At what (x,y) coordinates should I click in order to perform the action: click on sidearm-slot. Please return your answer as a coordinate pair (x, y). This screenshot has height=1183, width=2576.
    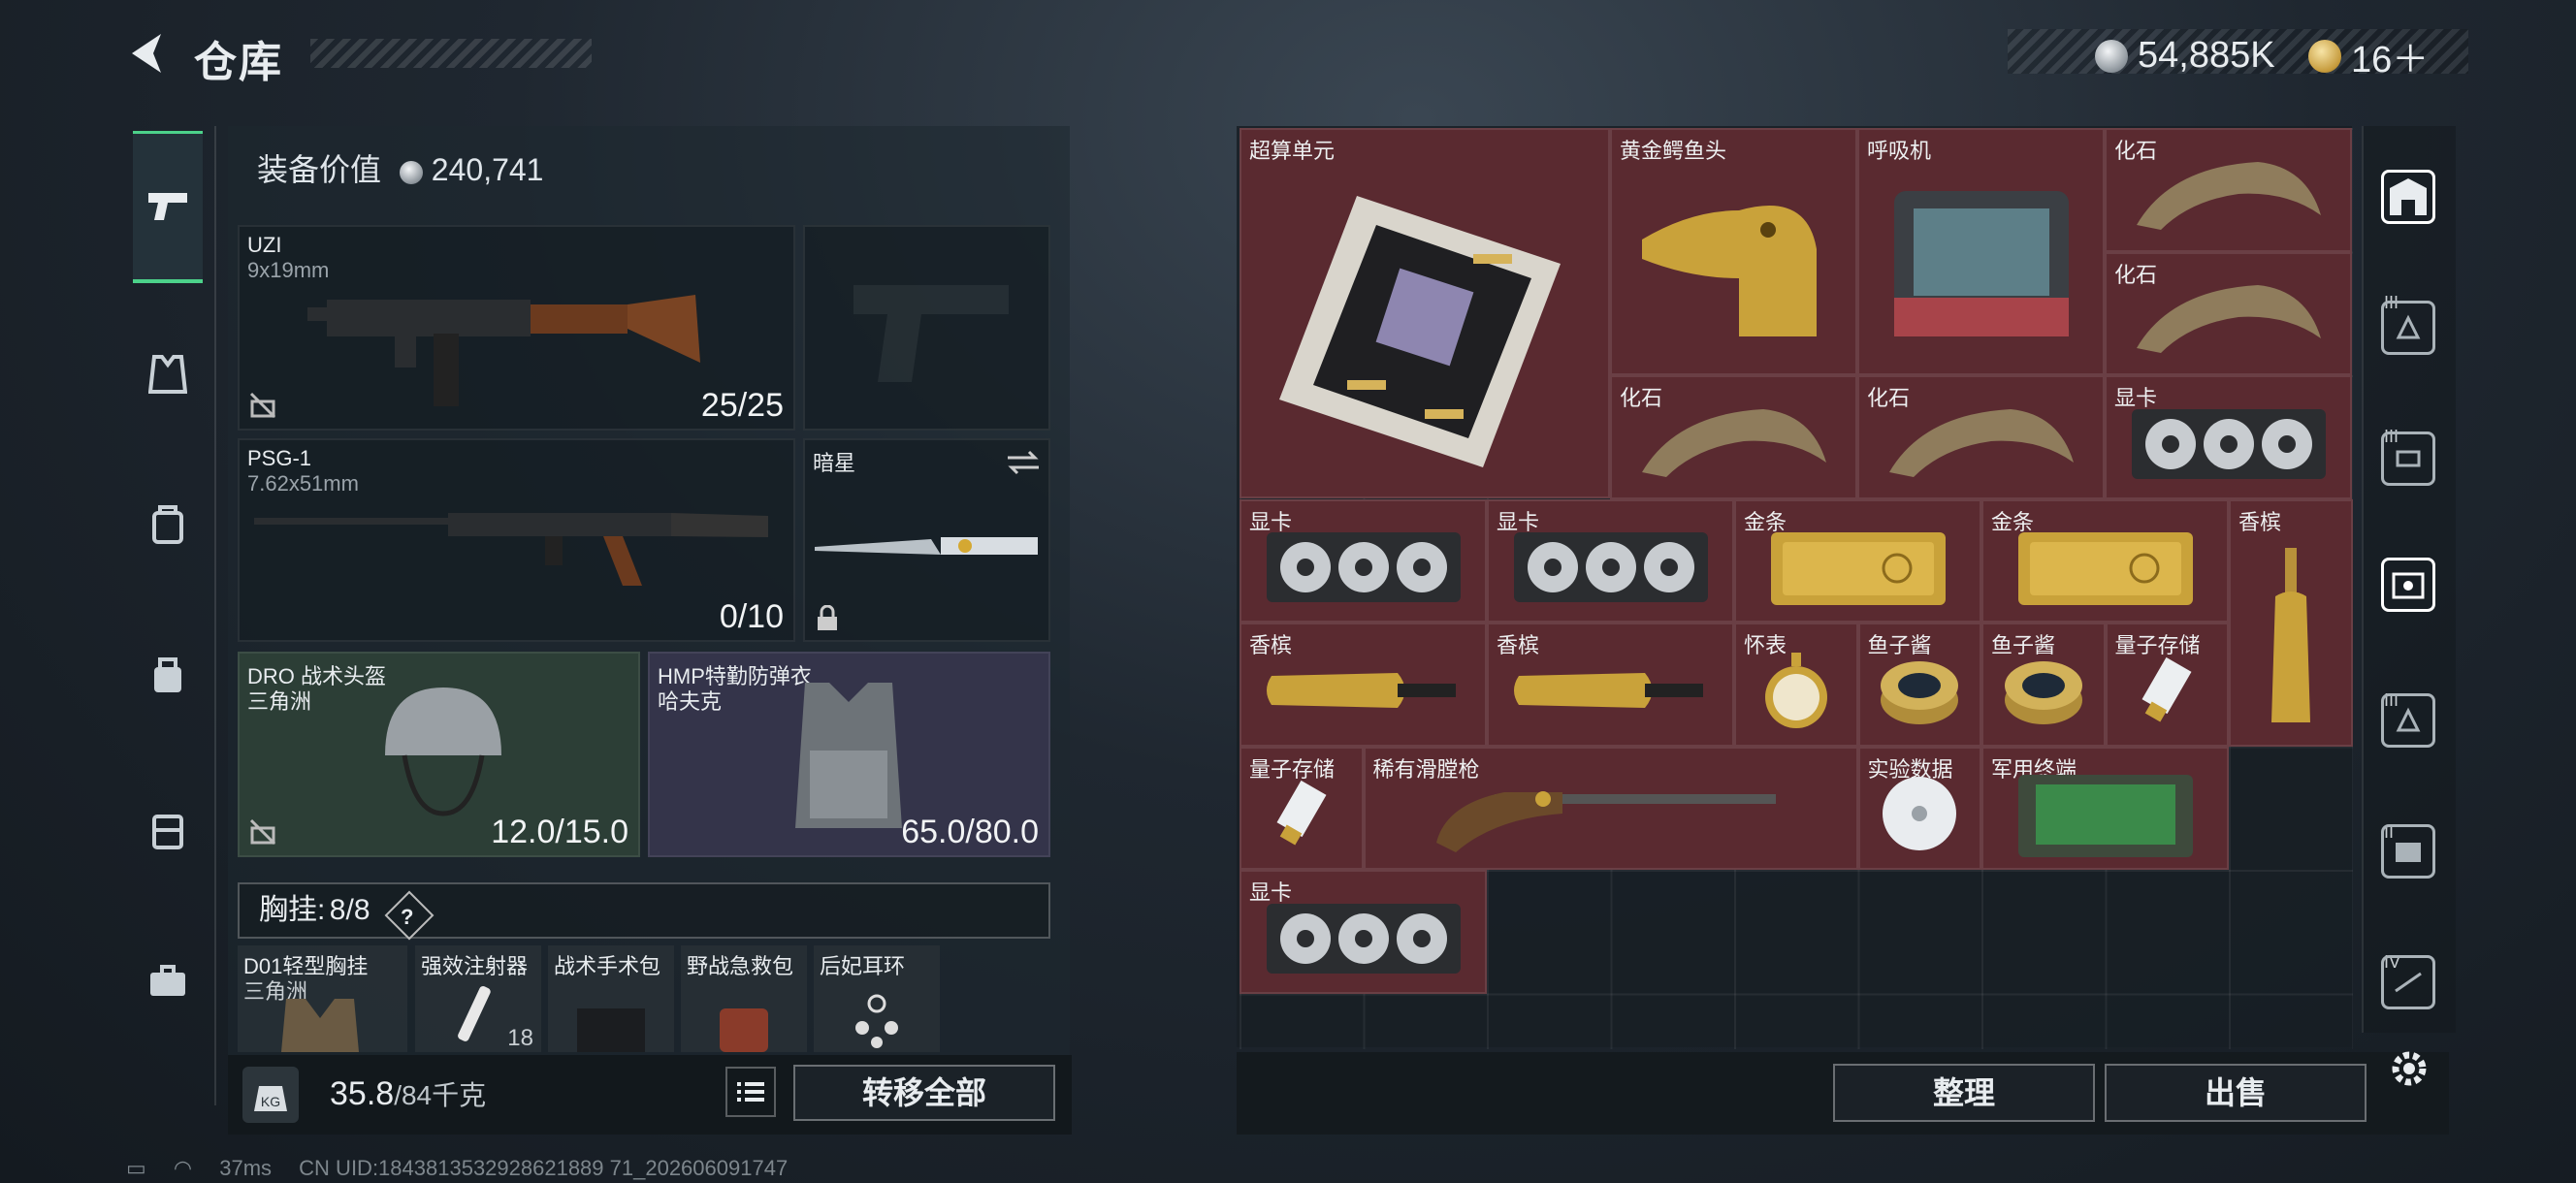
    Looking at the image, I should click on (926, 328).